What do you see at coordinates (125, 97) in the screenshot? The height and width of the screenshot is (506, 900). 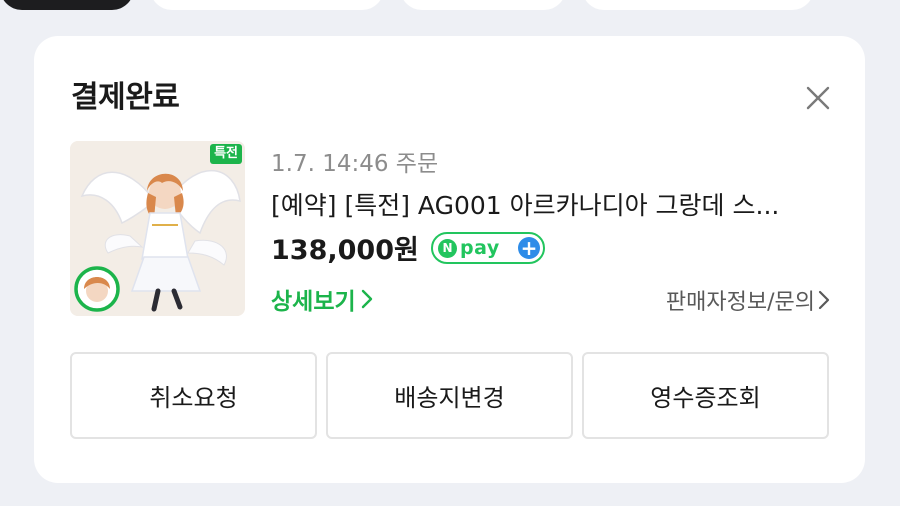 I see `card-title: 결제완료` at bounding box center [125, 97].